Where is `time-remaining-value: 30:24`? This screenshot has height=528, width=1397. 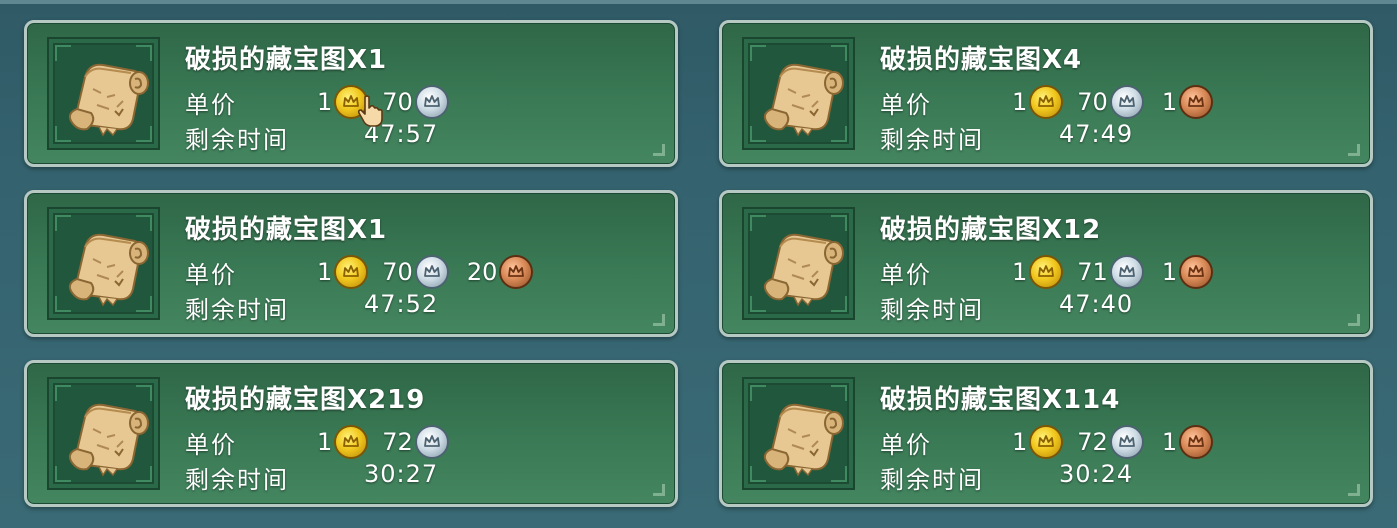 time-remaining-value: 30:24 is located at coordinates (1096, 474).